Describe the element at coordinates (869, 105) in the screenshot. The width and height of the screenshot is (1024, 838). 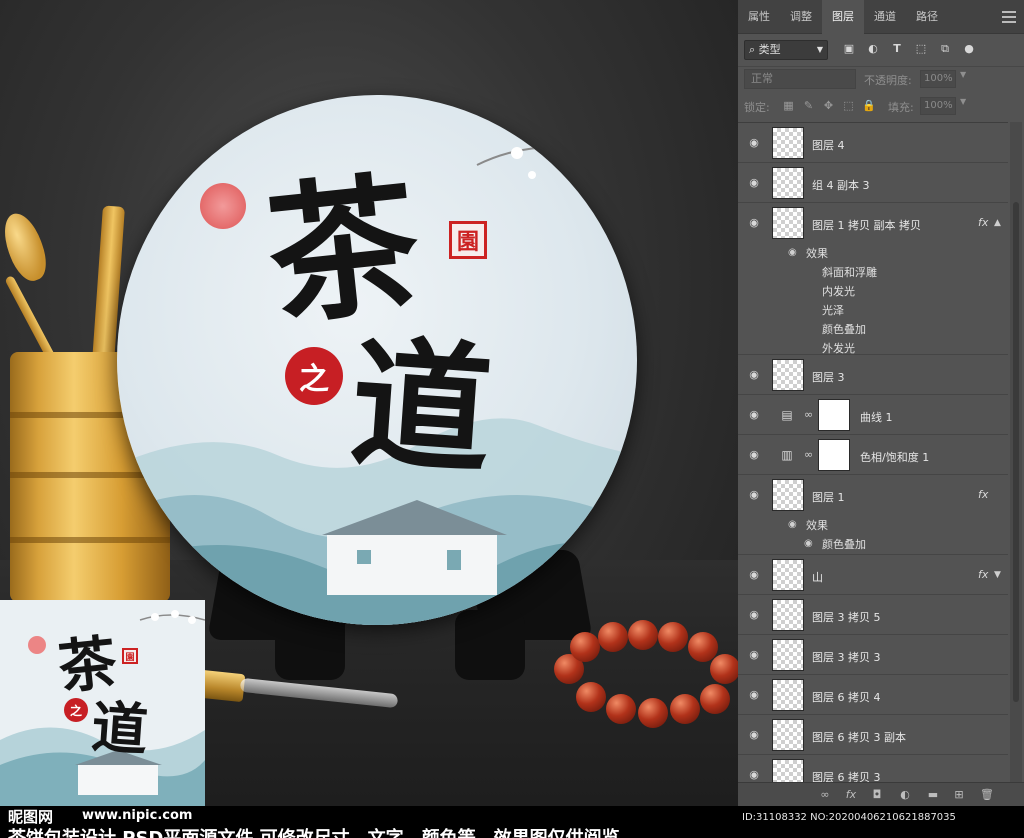
I see `lock-all-icon: 🔒` at that location.